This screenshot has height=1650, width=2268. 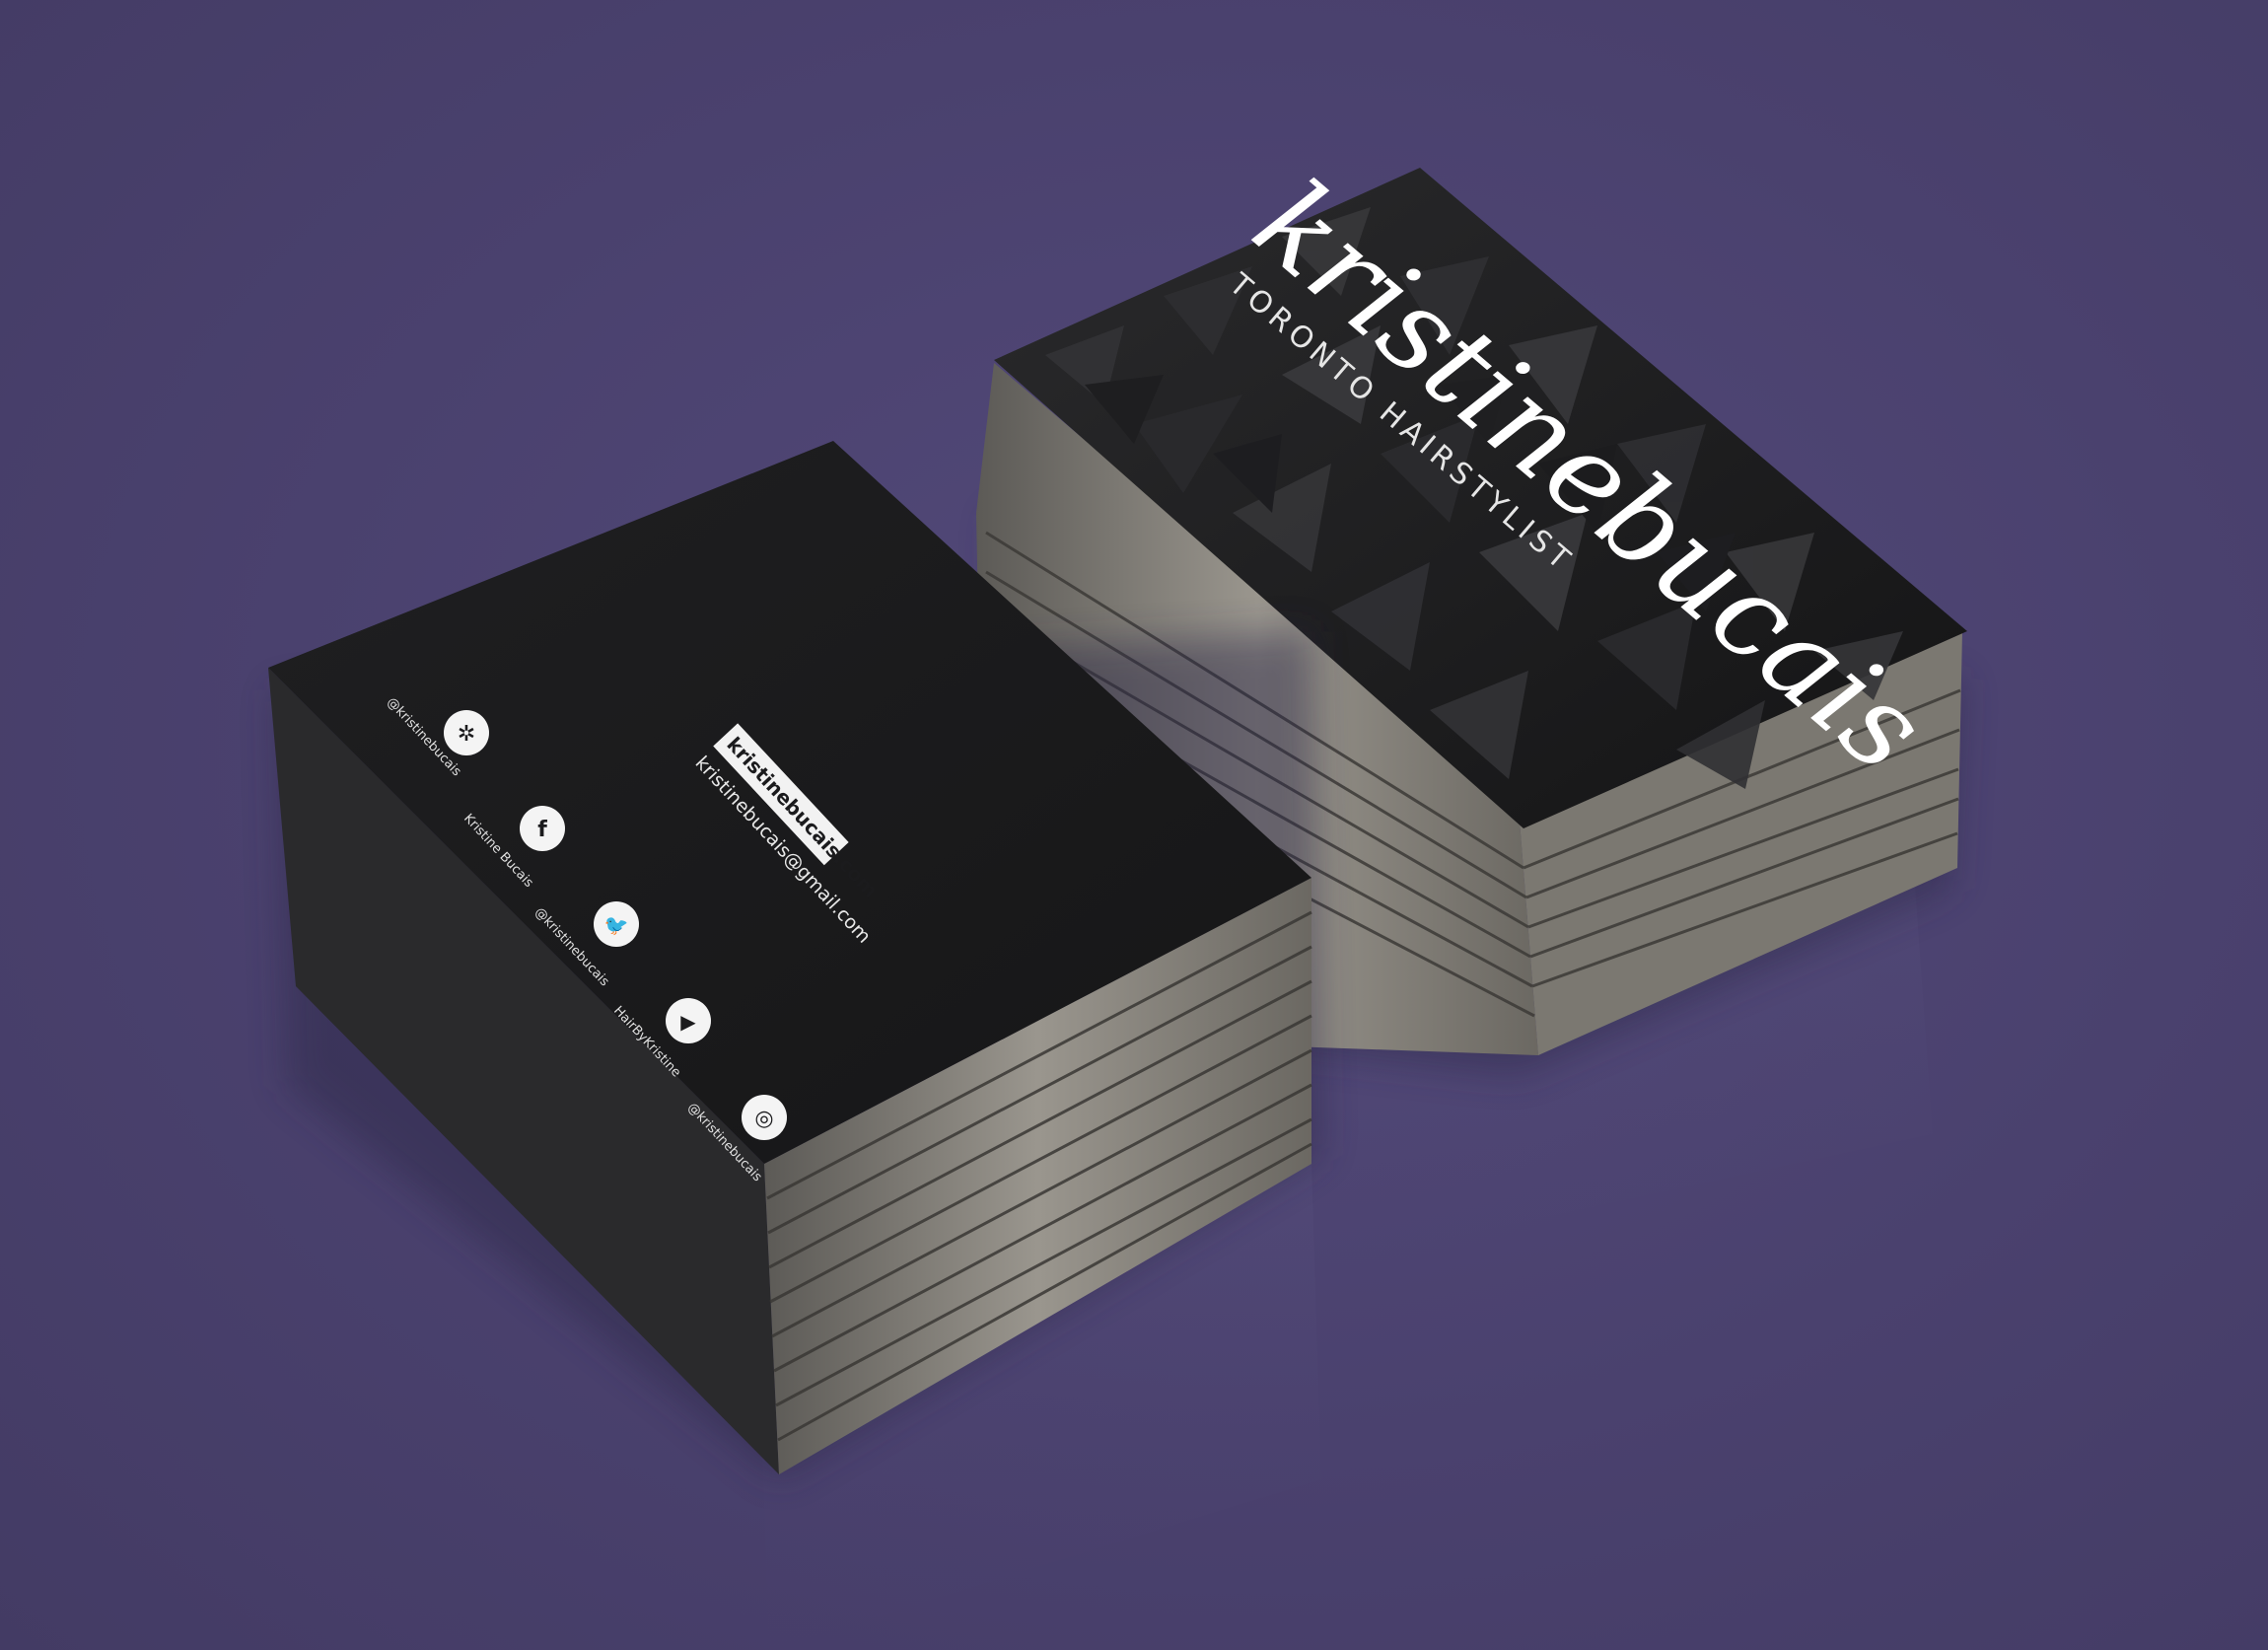 What do you see at coordinates (466, 734) in the screenshot?
I see `yelp-glyph: ✲` at bounding box center [466, 734].